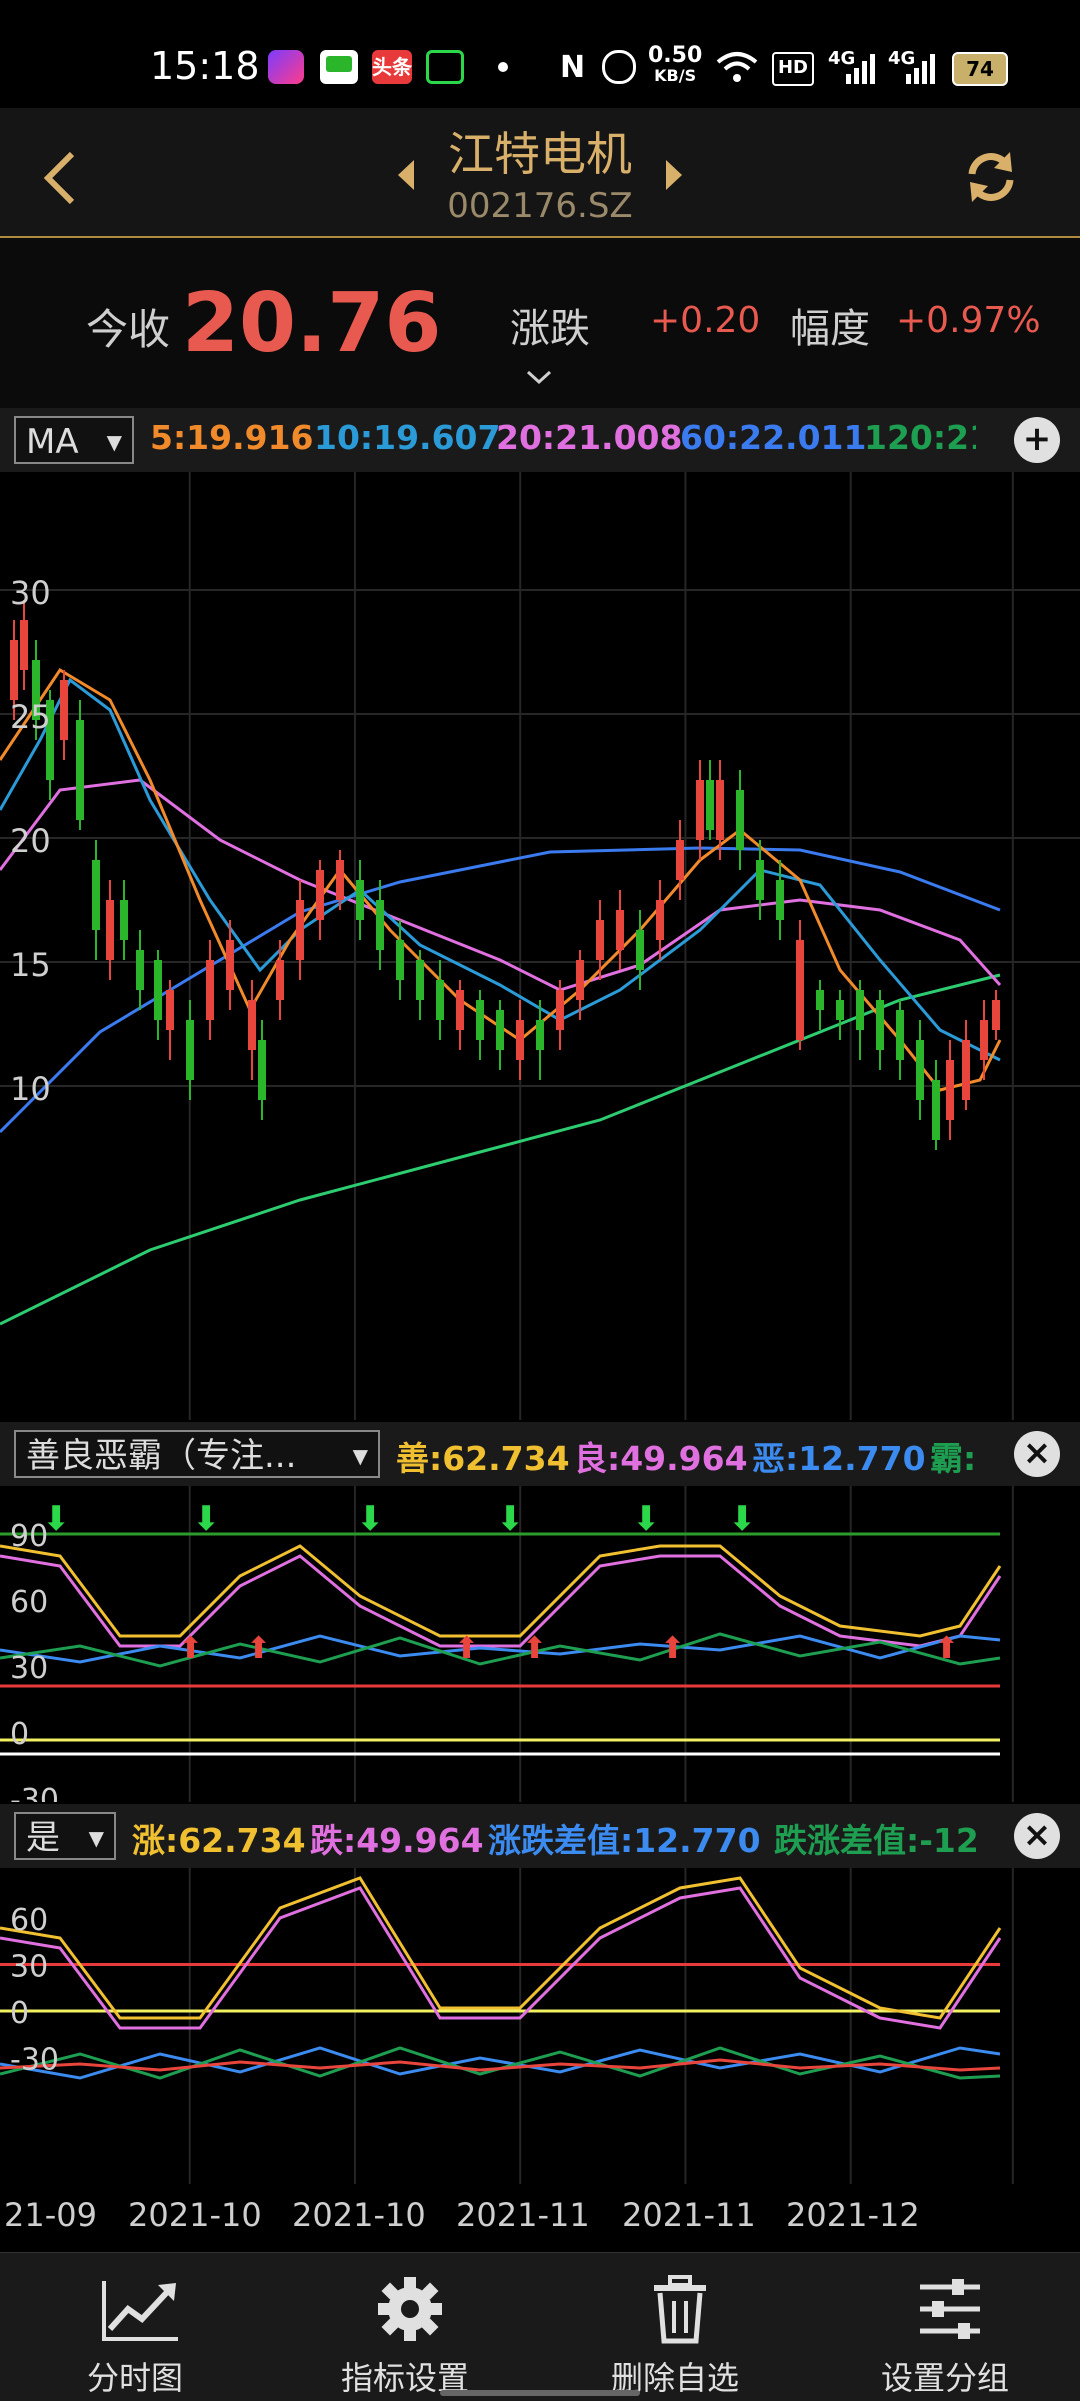 The image size is (1080, 2401). What do you see at coordinates (944, 2378) in the screenshot?
I see `nav-label: 设置分组` at bounding box center [944, 2378].